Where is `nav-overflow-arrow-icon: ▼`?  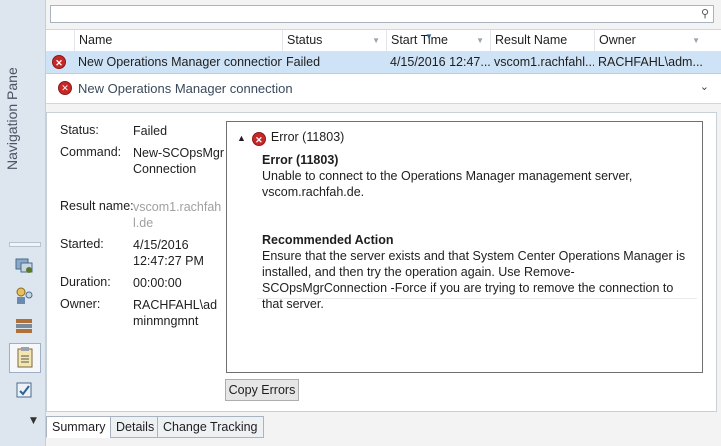
nav-overflow-arrow-icon: ▼ is located at coordinates (33, 421).